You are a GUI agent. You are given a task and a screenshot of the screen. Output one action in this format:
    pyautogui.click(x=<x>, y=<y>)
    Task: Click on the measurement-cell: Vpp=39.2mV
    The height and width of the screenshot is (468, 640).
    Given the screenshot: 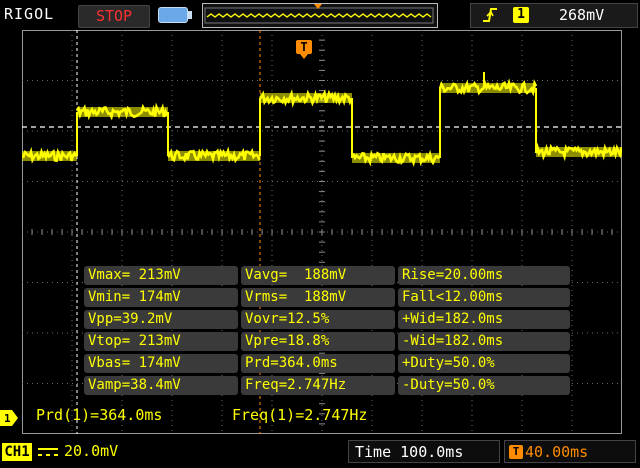 What is the action you would take?
    pyautogui.click(x=161, y=319)
    